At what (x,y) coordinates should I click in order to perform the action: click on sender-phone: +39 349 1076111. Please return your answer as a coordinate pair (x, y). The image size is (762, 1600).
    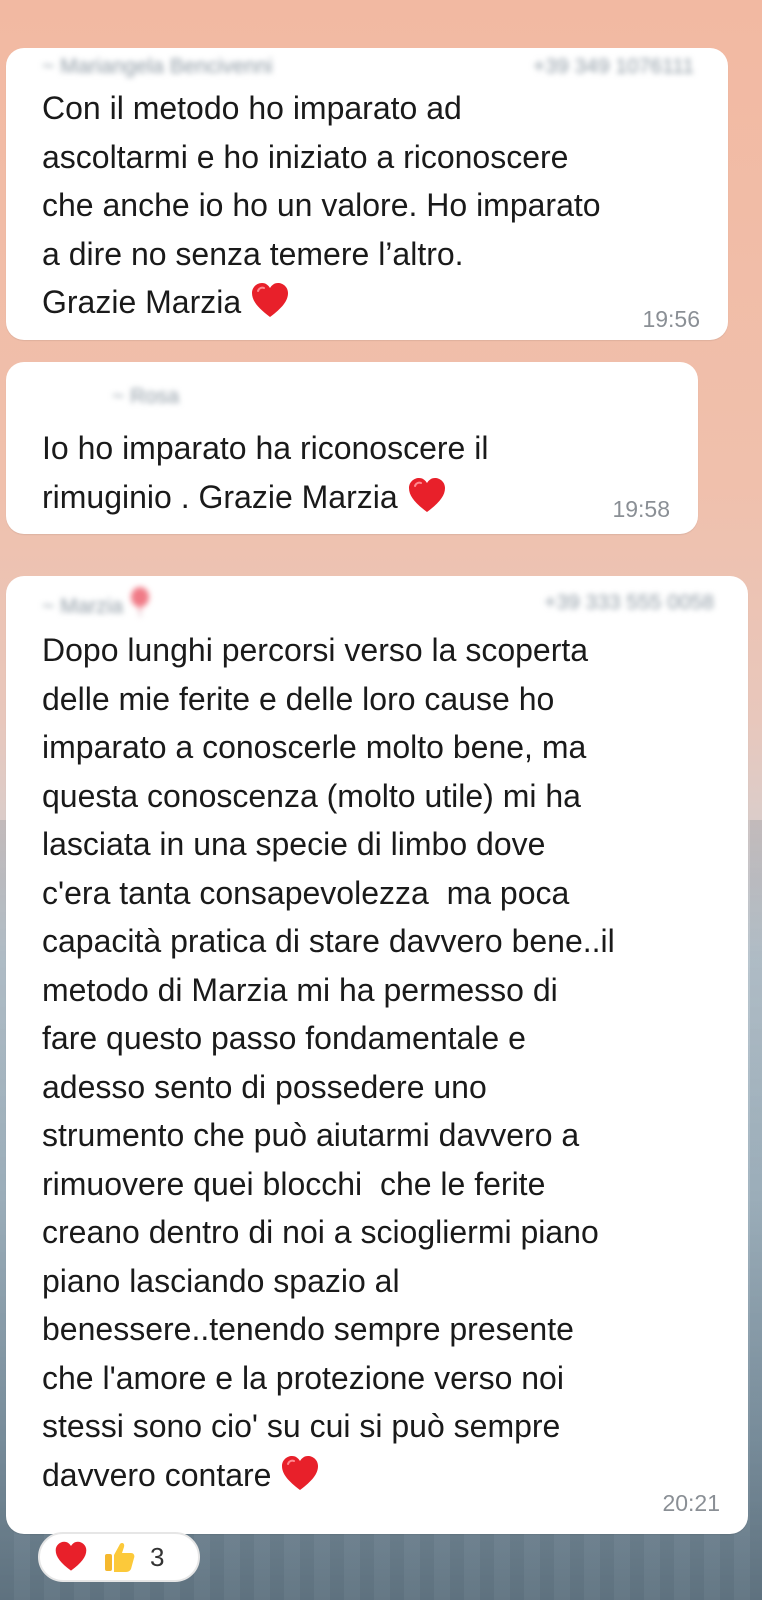
    Looking at the image, I should click on (613, 66).